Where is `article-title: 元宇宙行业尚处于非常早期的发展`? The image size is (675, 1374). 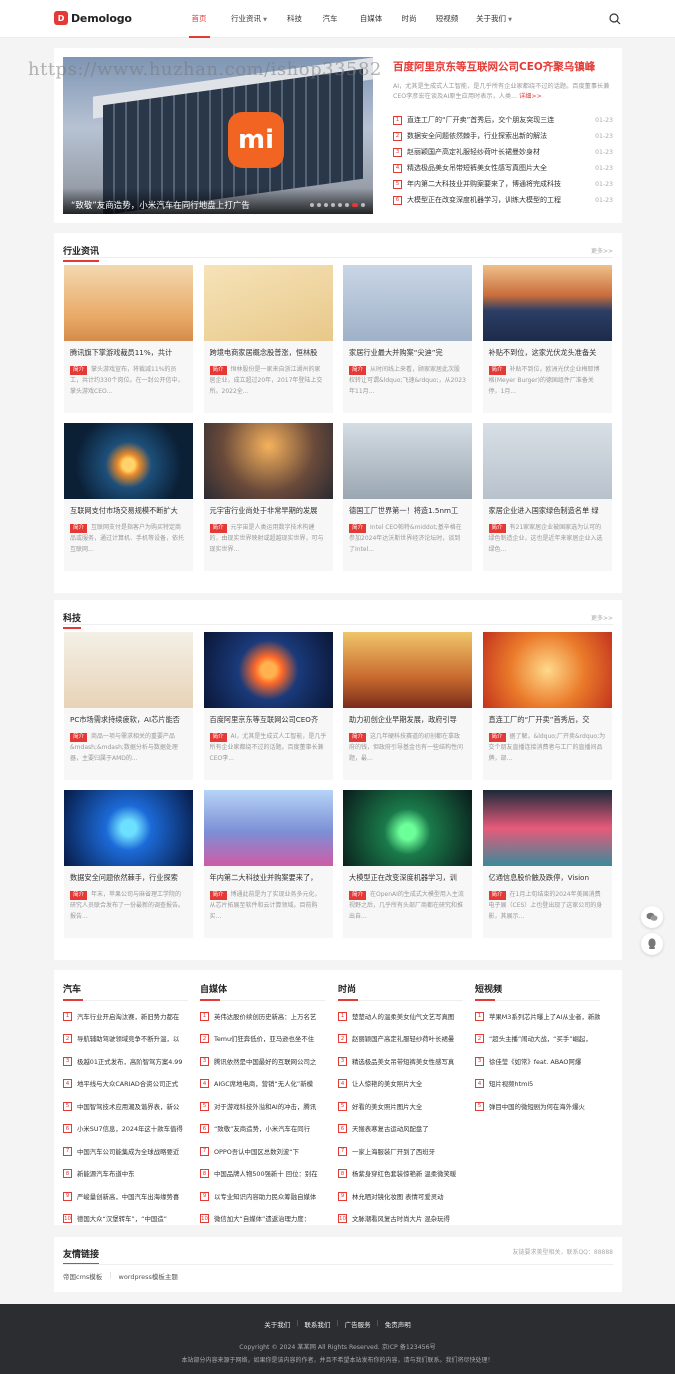 article-title: 元宇宙行业尚处于非常早期的发展 is located at coordinates (268, 507).